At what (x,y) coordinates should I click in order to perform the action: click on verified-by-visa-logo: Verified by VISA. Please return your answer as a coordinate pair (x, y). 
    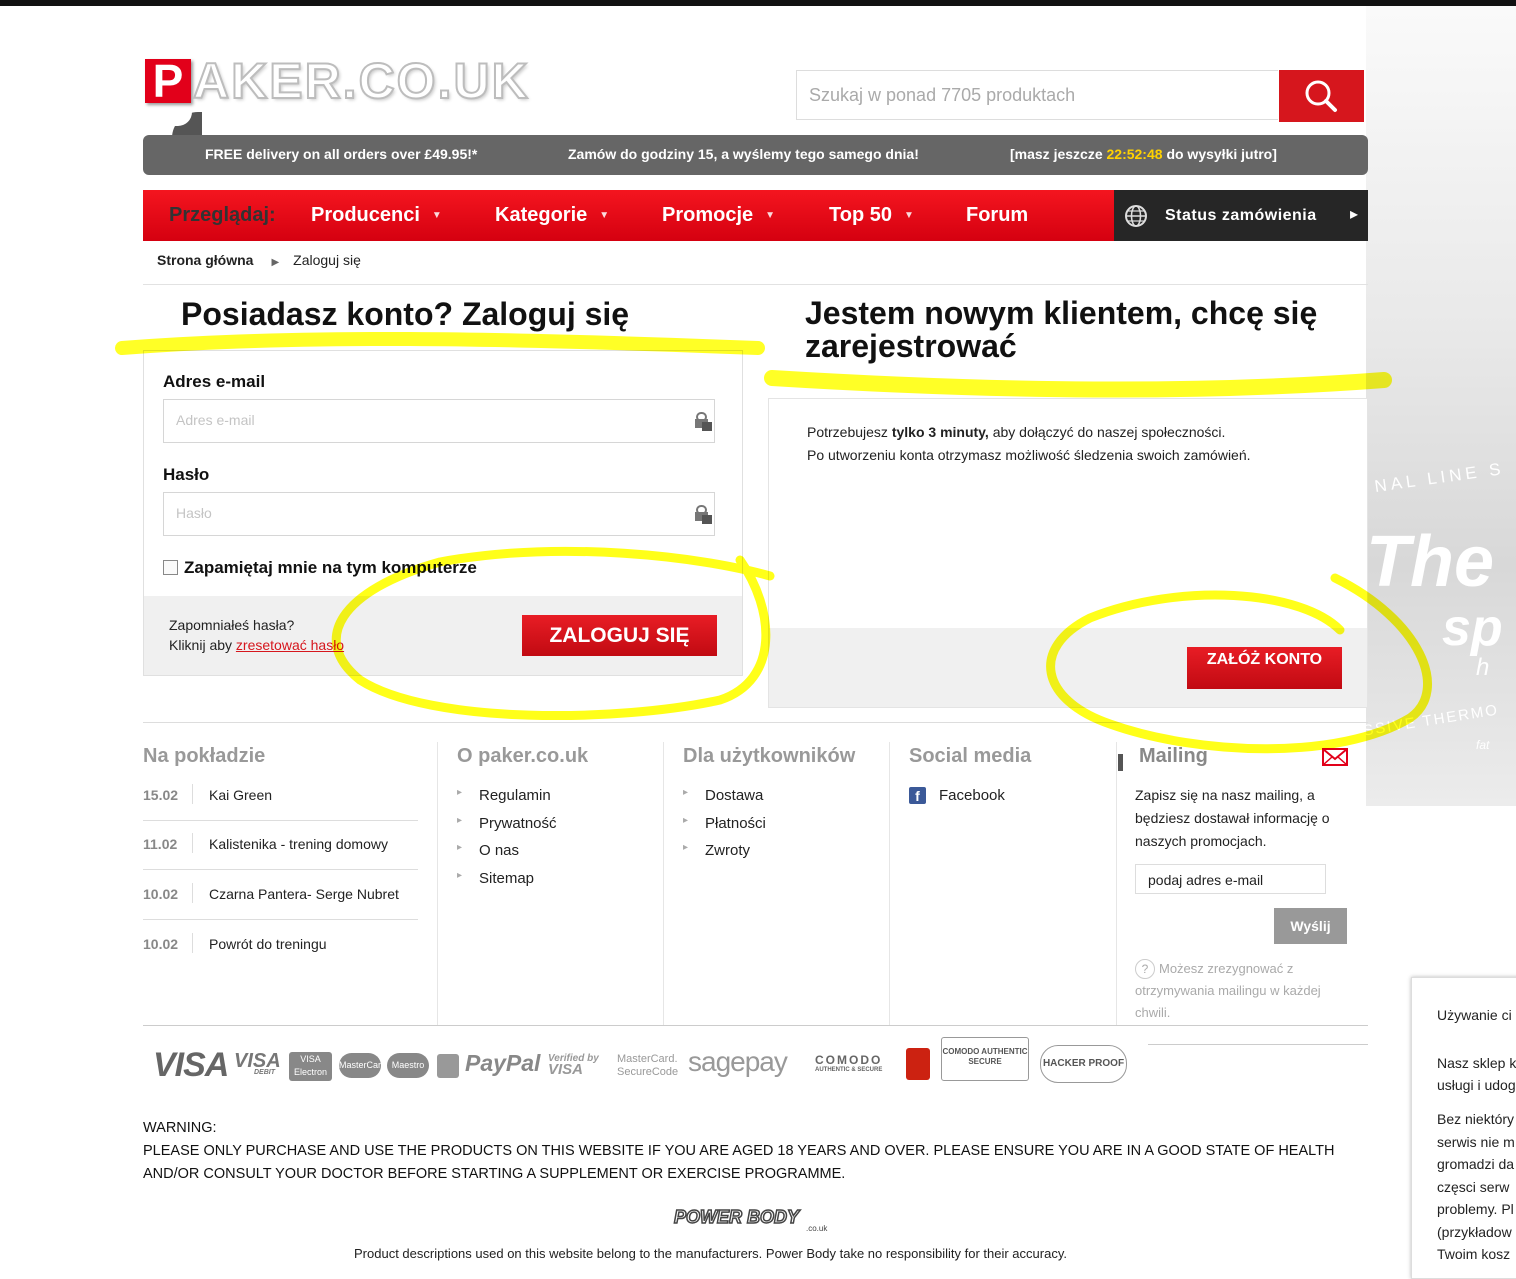
    Looking at the image, I should click on (573, 1078).